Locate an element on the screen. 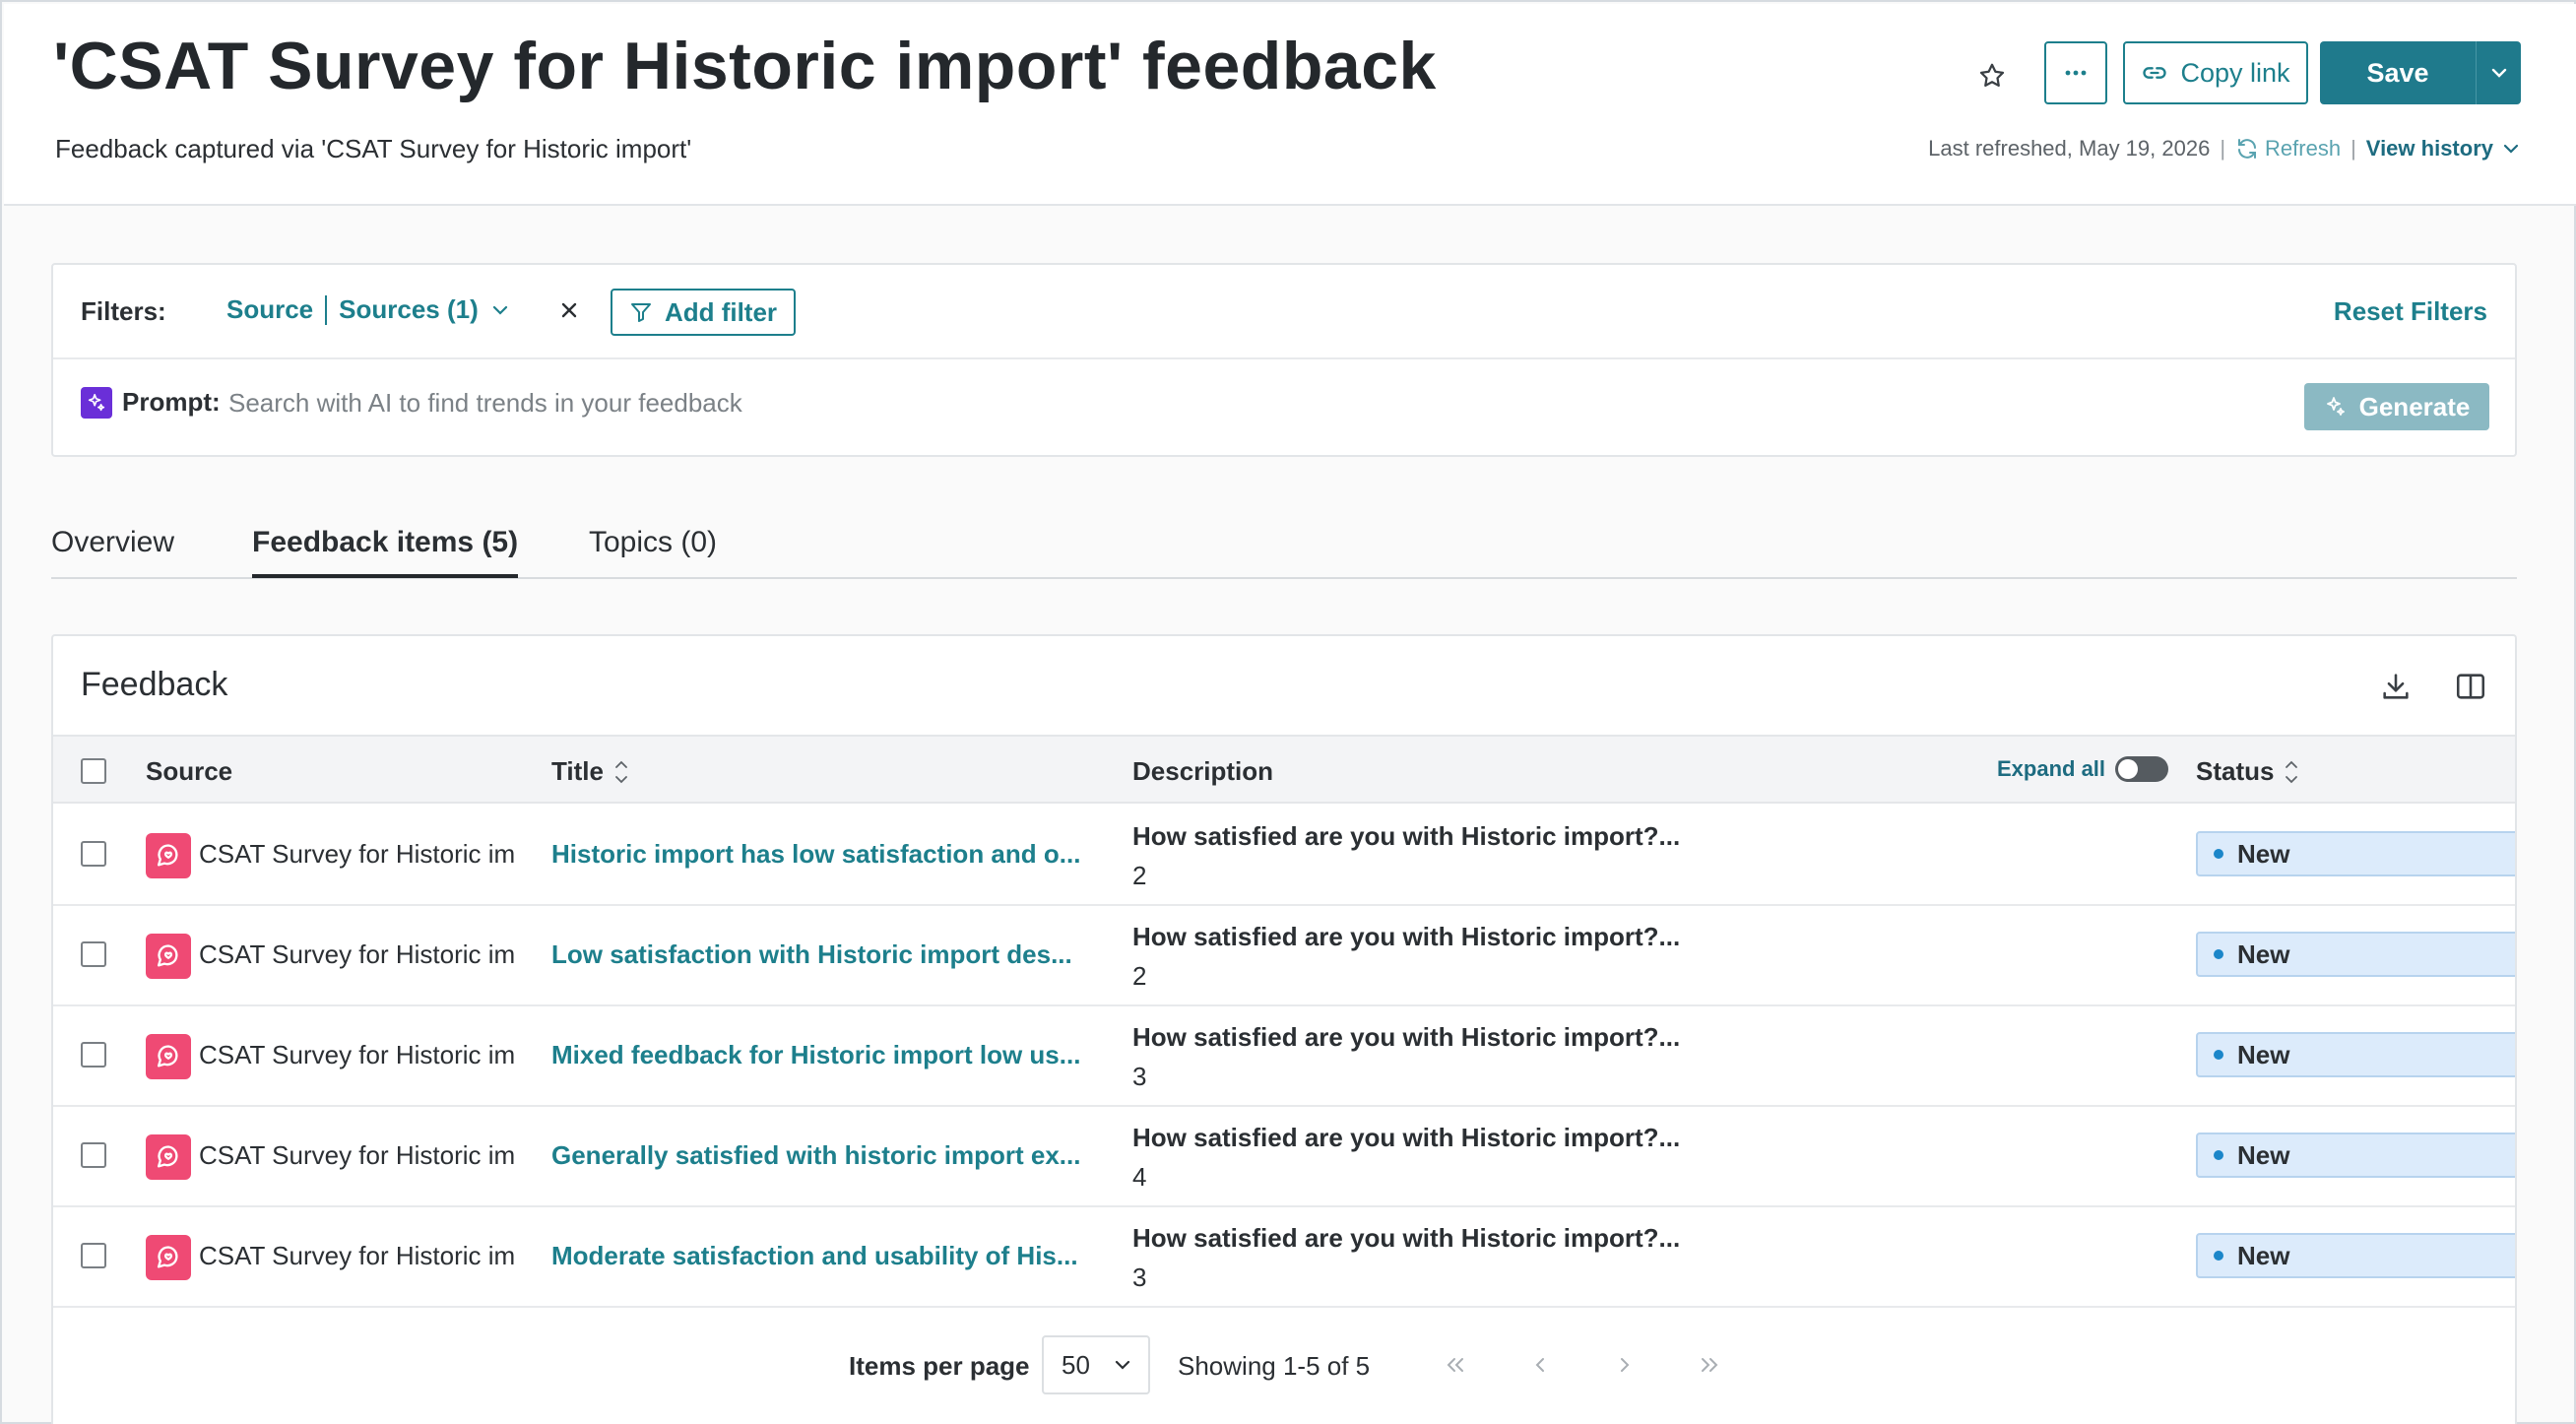  items-per-page-value: 50 is located at coordinates (1076, 1364).